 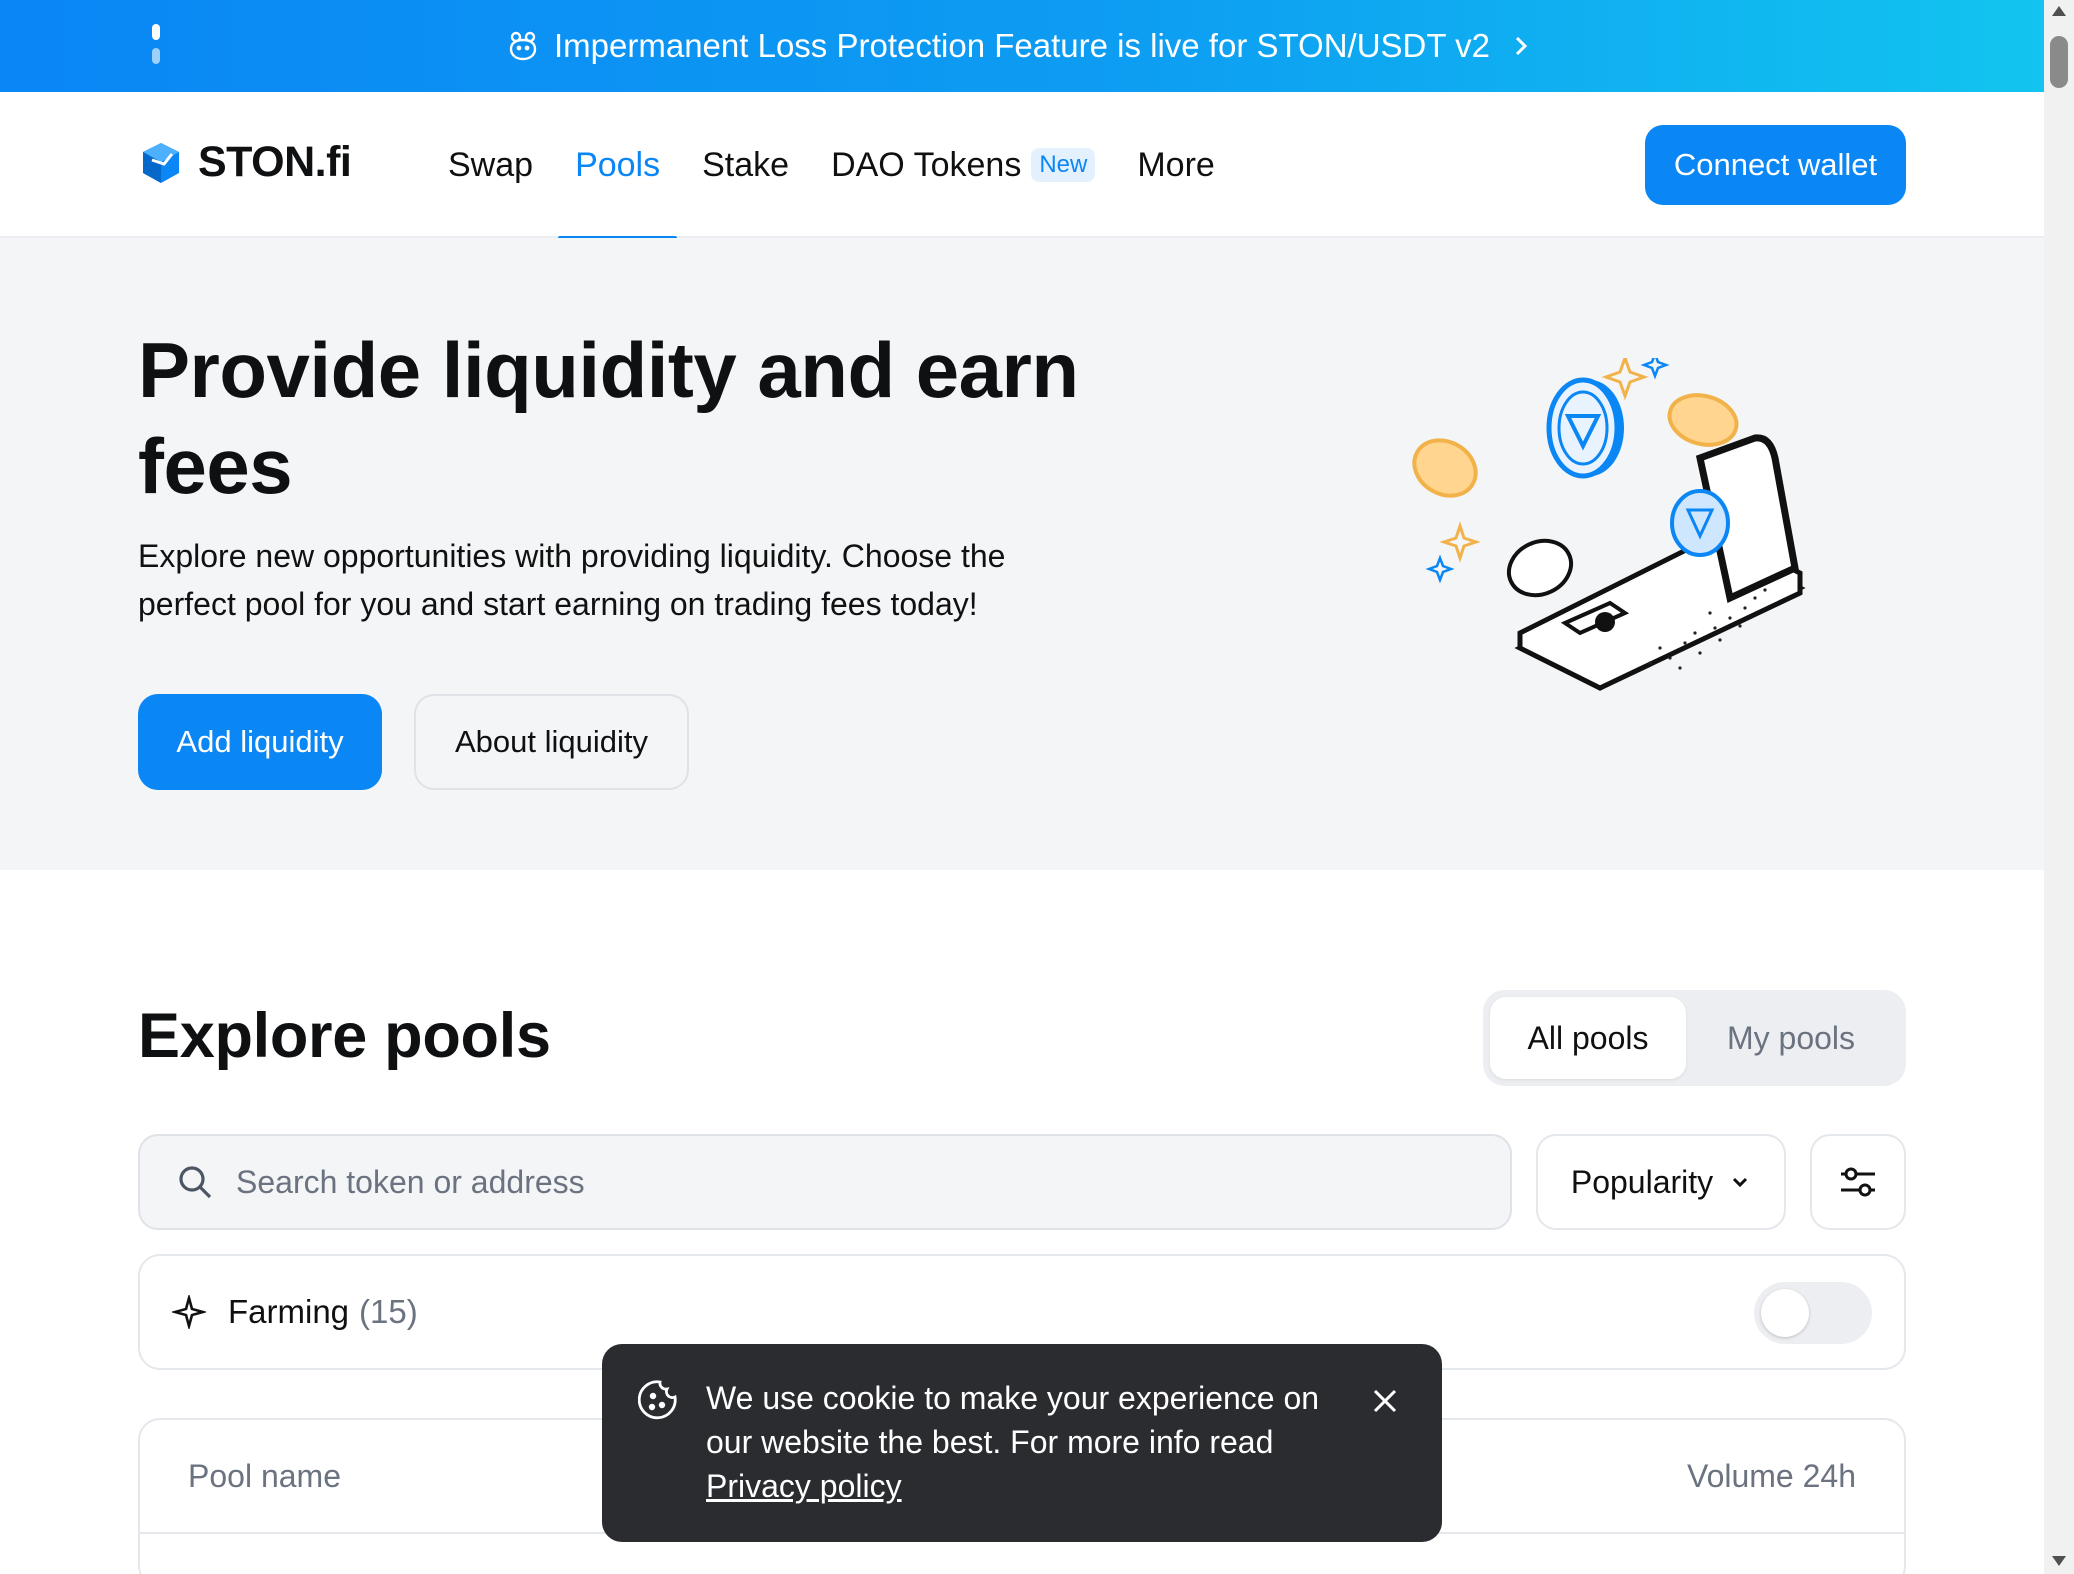 I want to click on chevron-down-icon, so click(x=1740, y=1182).